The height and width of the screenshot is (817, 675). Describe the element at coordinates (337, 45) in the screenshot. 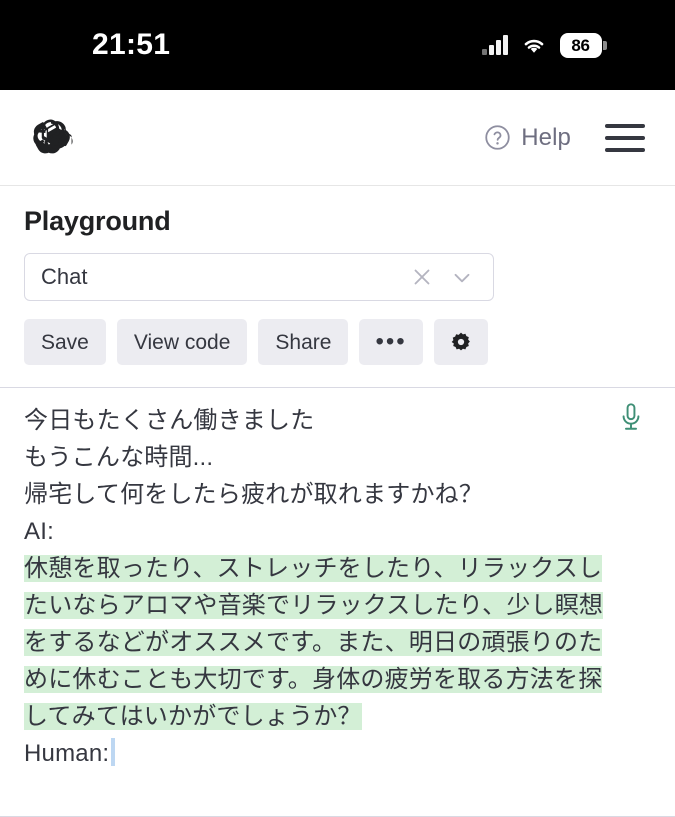

I see `status-bar: 21:51 86` at that location.